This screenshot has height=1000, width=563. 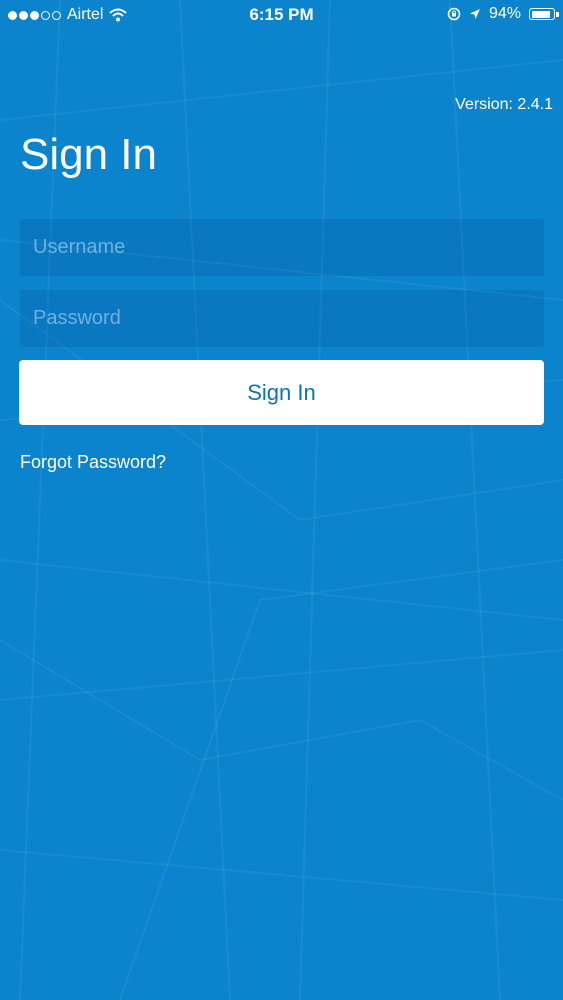 I want to click on rotation-lock-icon, so click(x=454, y=14).